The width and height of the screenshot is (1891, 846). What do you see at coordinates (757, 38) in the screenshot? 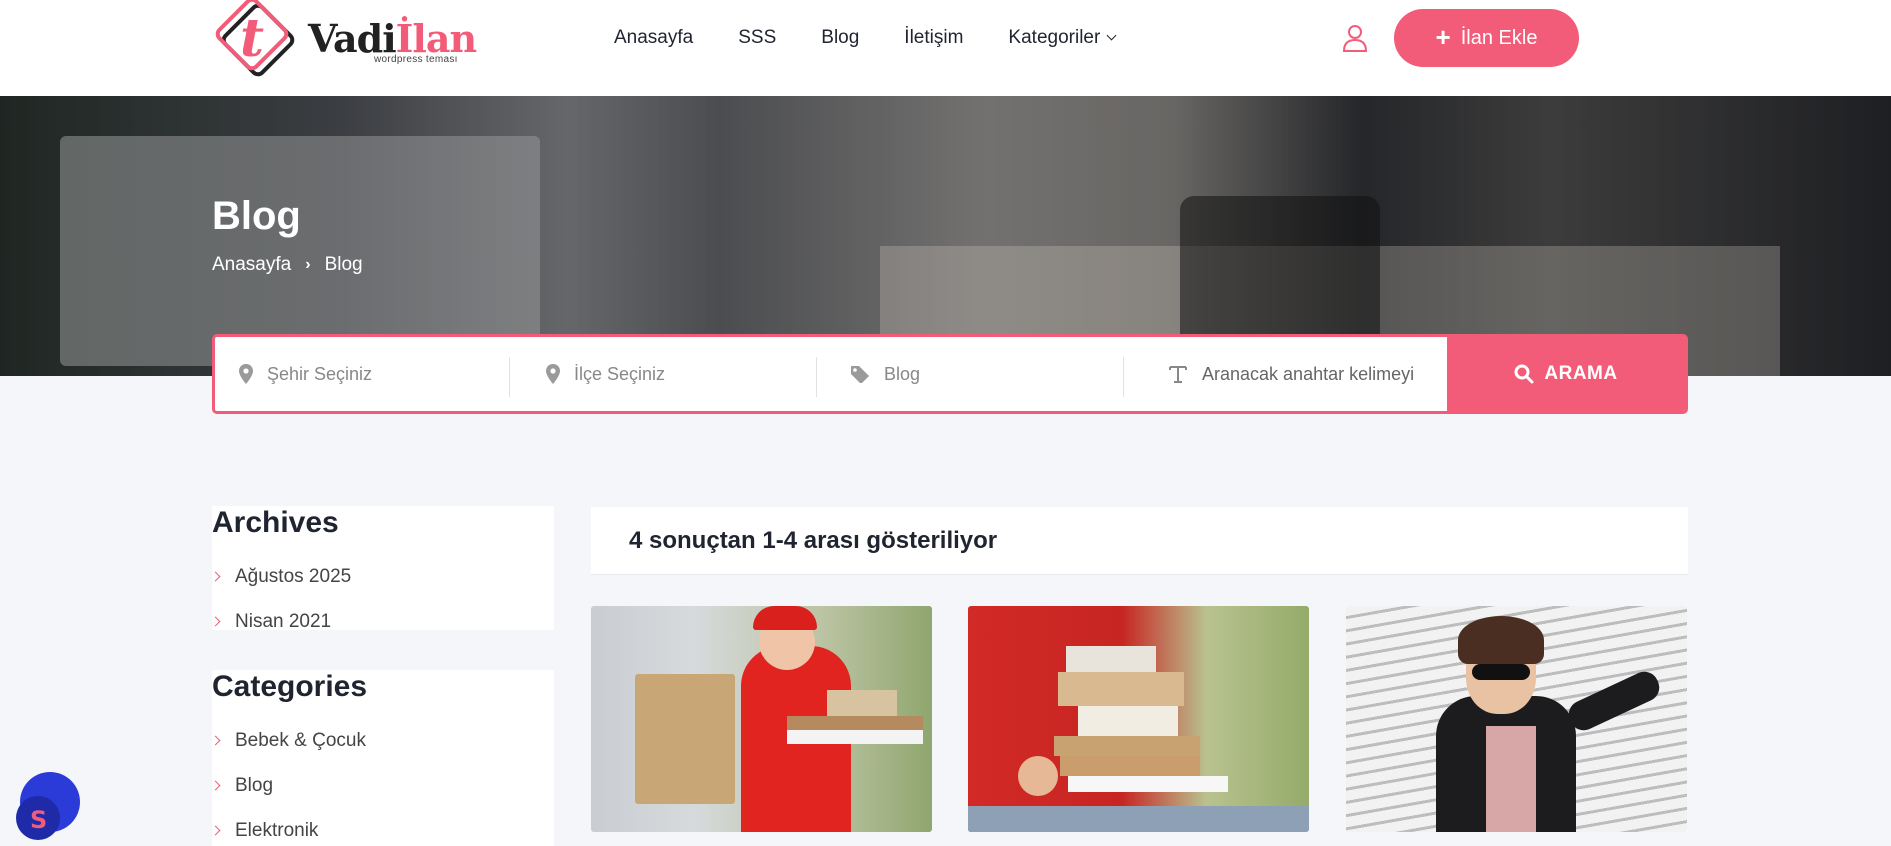
I see `nav-item-sss: SSS` at bounding box center [757, 38].